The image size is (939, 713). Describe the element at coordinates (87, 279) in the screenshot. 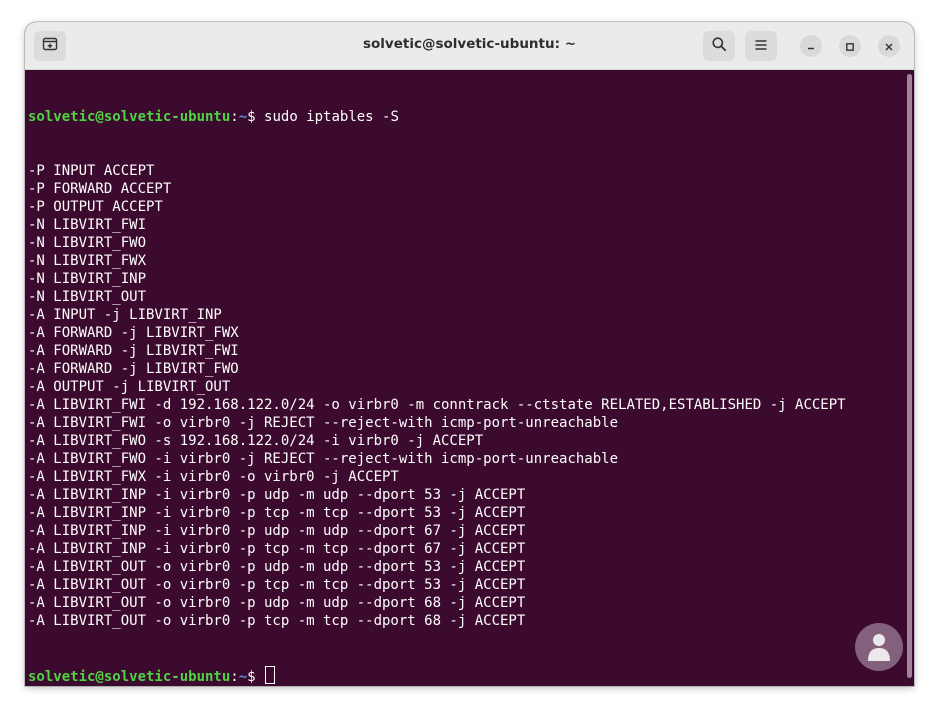

I see `output-line: -N LIBVIRT_INP` at that location.